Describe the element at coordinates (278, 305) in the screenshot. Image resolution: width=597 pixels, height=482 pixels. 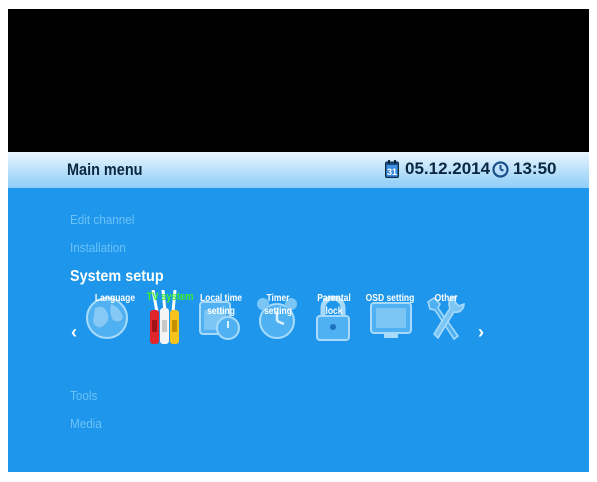
I see `submenu-label-timer-setting: Timer setting` at that location.